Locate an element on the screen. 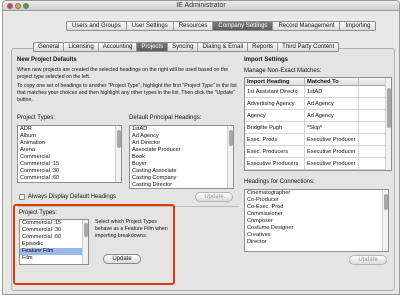  tab-resources: Resources is located at coordinates (194, 26).